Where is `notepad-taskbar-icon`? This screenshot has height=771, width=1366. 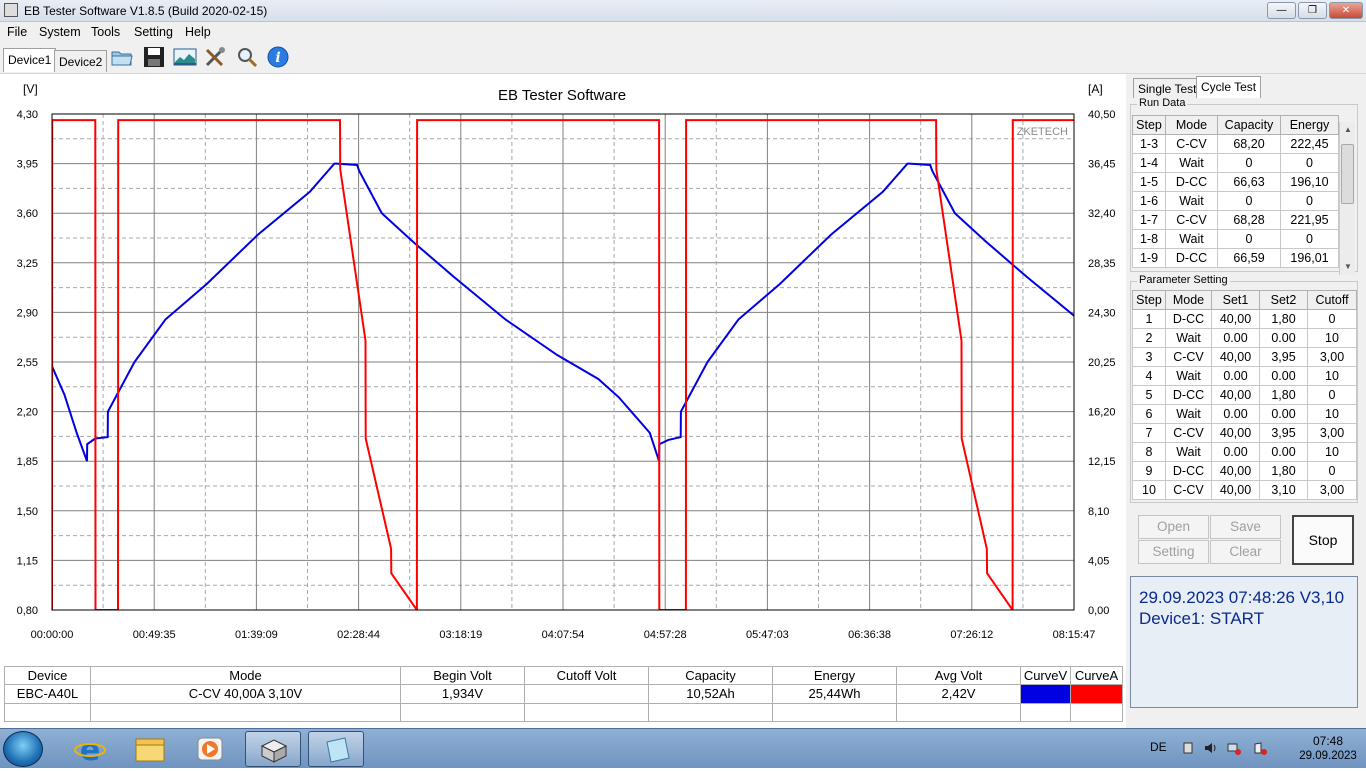 notepad-taskbar-icon is located at coordinates (336, 749).